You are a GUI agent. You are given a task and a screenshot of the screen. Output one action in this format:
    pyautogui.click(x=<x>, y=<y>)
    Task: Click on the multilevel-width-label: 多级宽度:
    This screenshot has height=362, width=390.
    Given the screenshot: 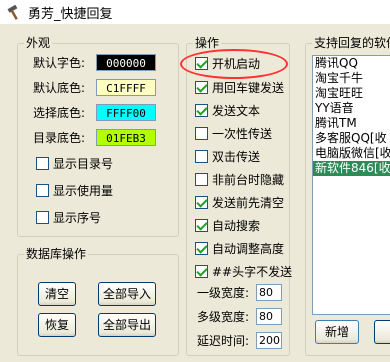 What is the action you would take?
    pyautogui.click(x=223, y=317)
    